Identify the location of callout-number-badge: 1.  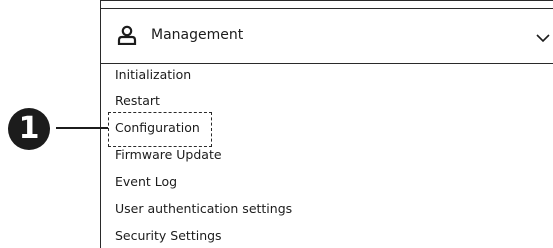
(29, 129).